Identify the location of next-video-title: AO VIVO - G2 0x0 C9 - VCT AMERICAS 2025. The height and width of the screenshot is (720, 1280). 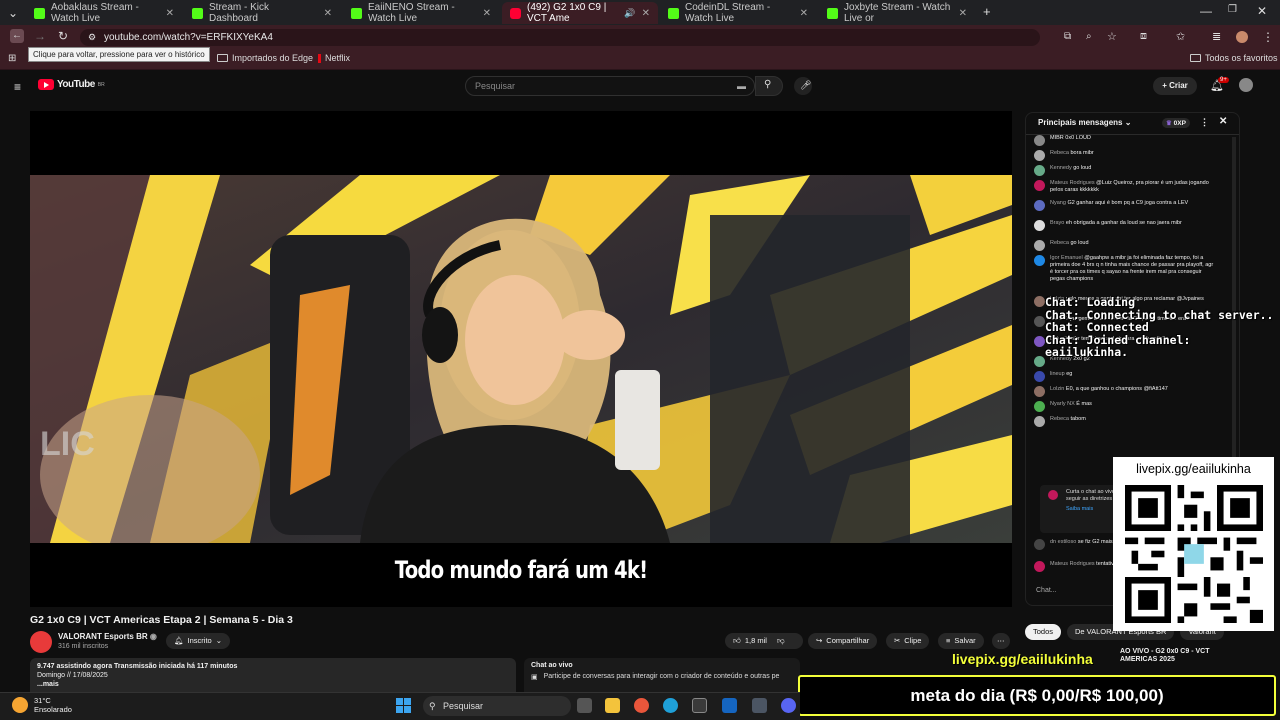
(1173, 656).